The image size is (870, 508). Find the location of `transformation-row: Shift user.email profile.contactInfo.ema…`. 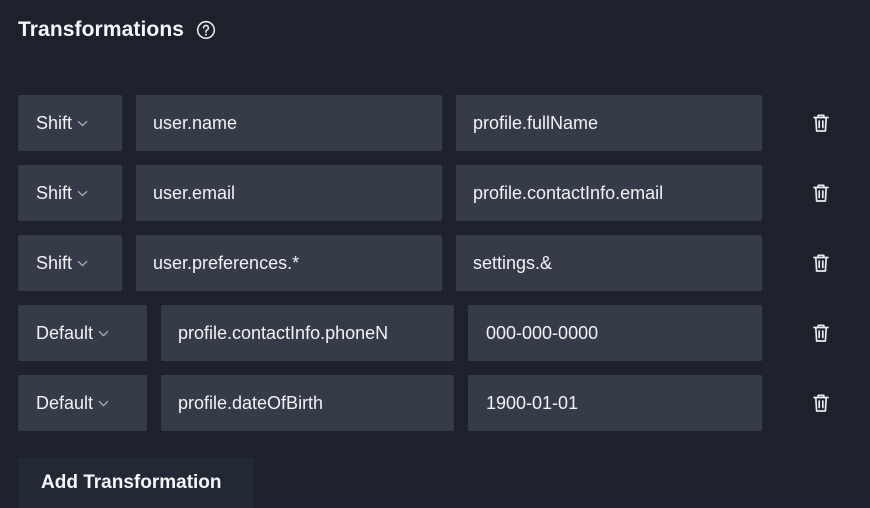

transformation-row: Shift user.email profile.contactInfo.ema… is located at coordinates (443, 193).